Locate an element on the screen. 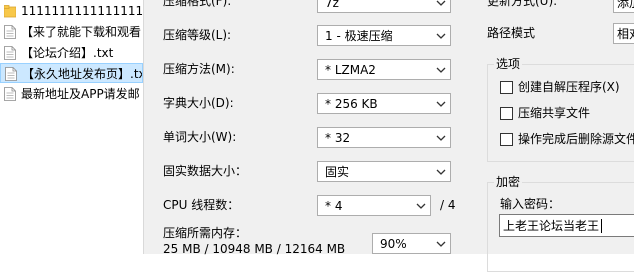 The image size is (634, 272). format-value: 7z is located at coordinates (332, 5).